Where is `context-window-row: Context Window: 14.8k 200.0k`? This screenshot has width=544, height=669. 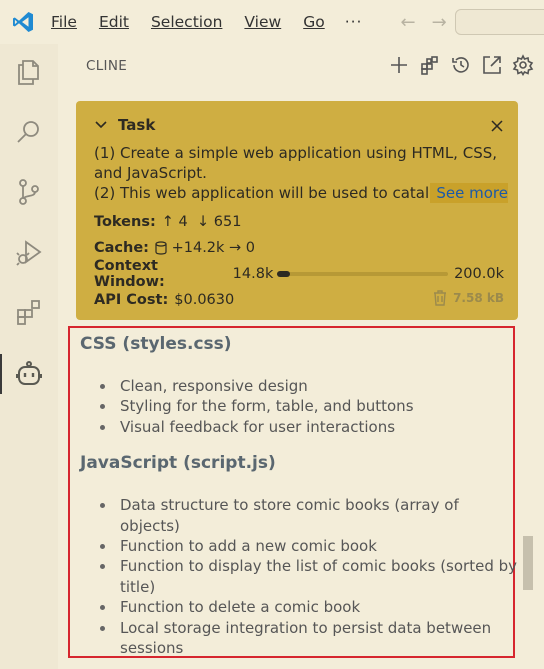
context-window-row: Context Window: 14.8k 200.0k is located at coordinates (299, 274).